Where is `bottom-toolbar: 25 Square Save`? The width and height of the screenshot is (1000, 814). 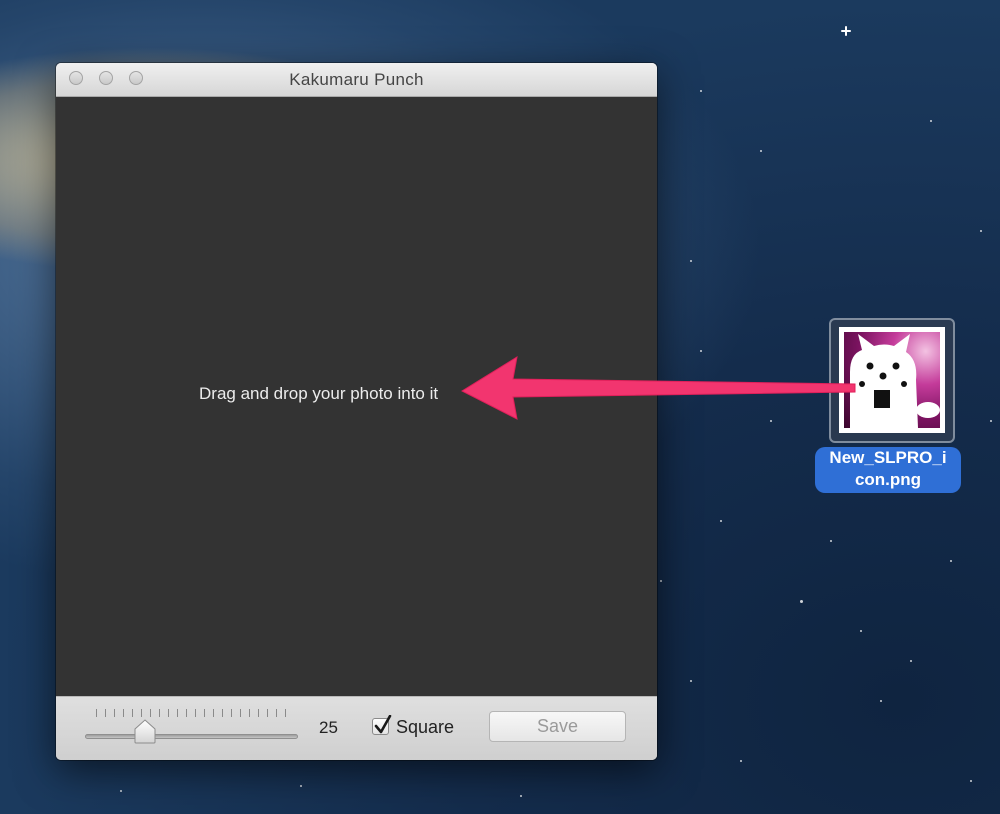
bottom-toolbar: 25 Square Save is located at coordinates (356, 728).